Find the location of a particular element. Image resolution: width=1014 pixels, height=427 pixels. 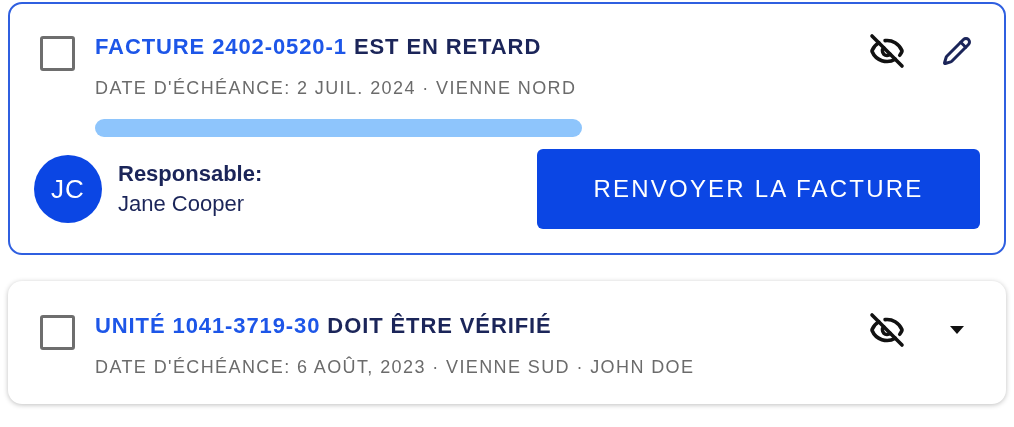

task-title: FACTURE 2402-0520-1 EST EN RETARD is located at coordinates (319, 47).